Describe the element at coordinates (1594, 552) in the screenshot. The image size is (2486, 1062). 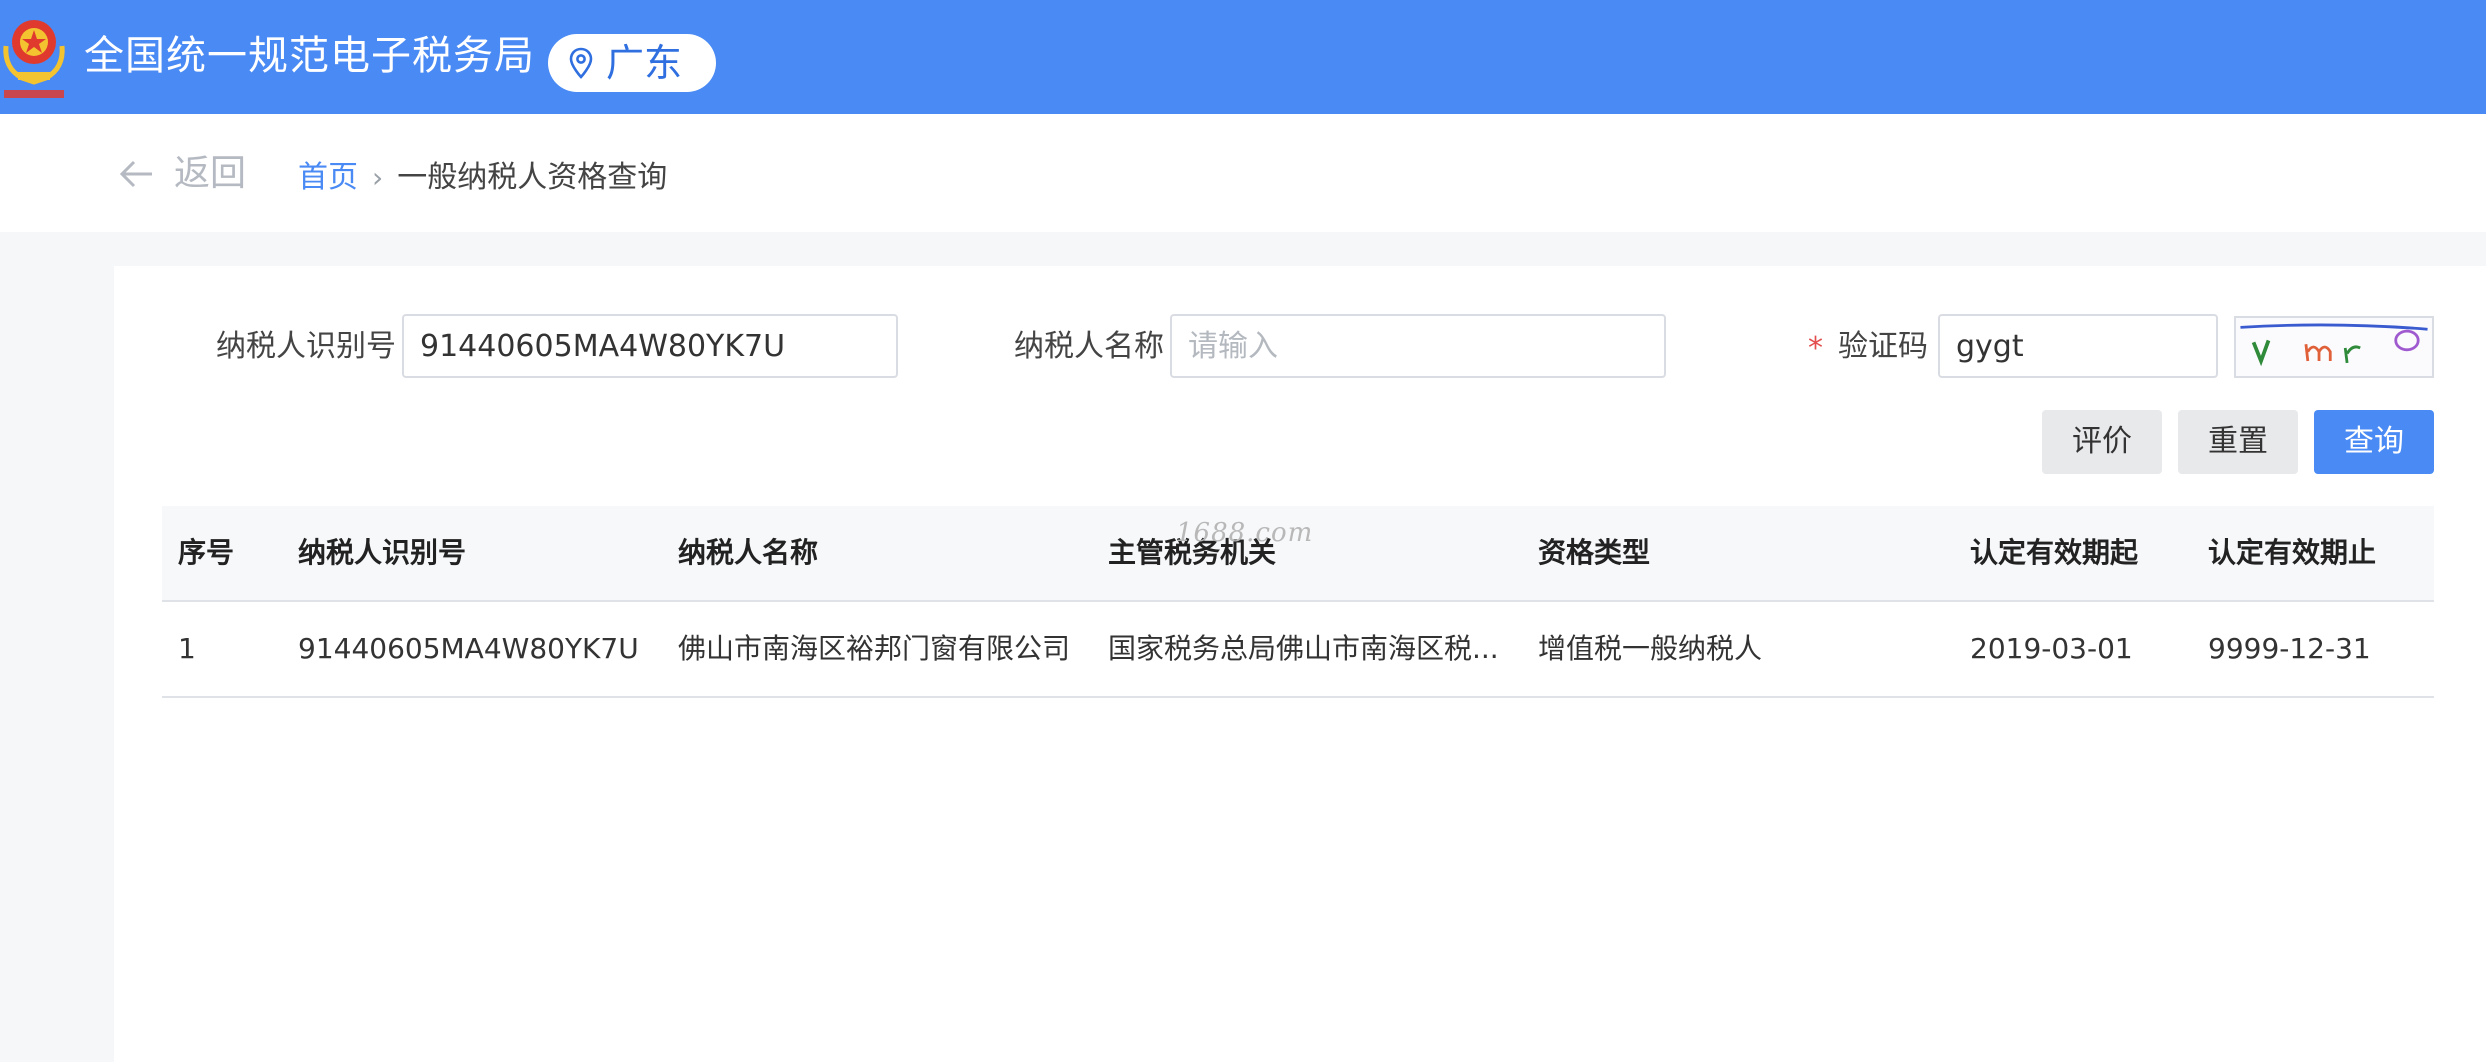
I see `column-header: 资格类型` at that location.